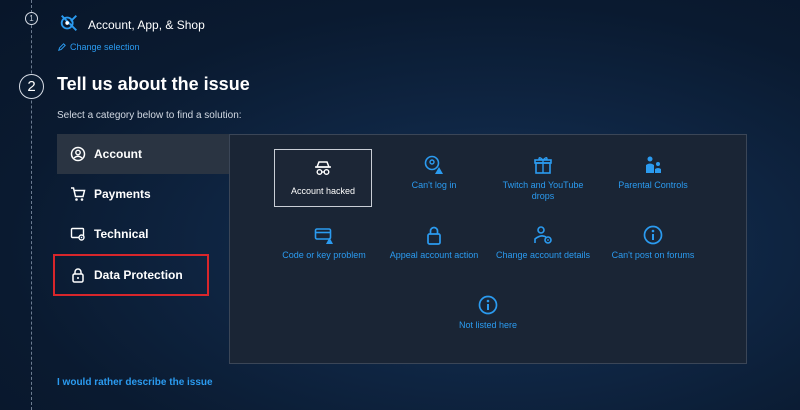 This screenshot has width=800, height=410. I want to click on option-label: Change account details, so click(543, 255).